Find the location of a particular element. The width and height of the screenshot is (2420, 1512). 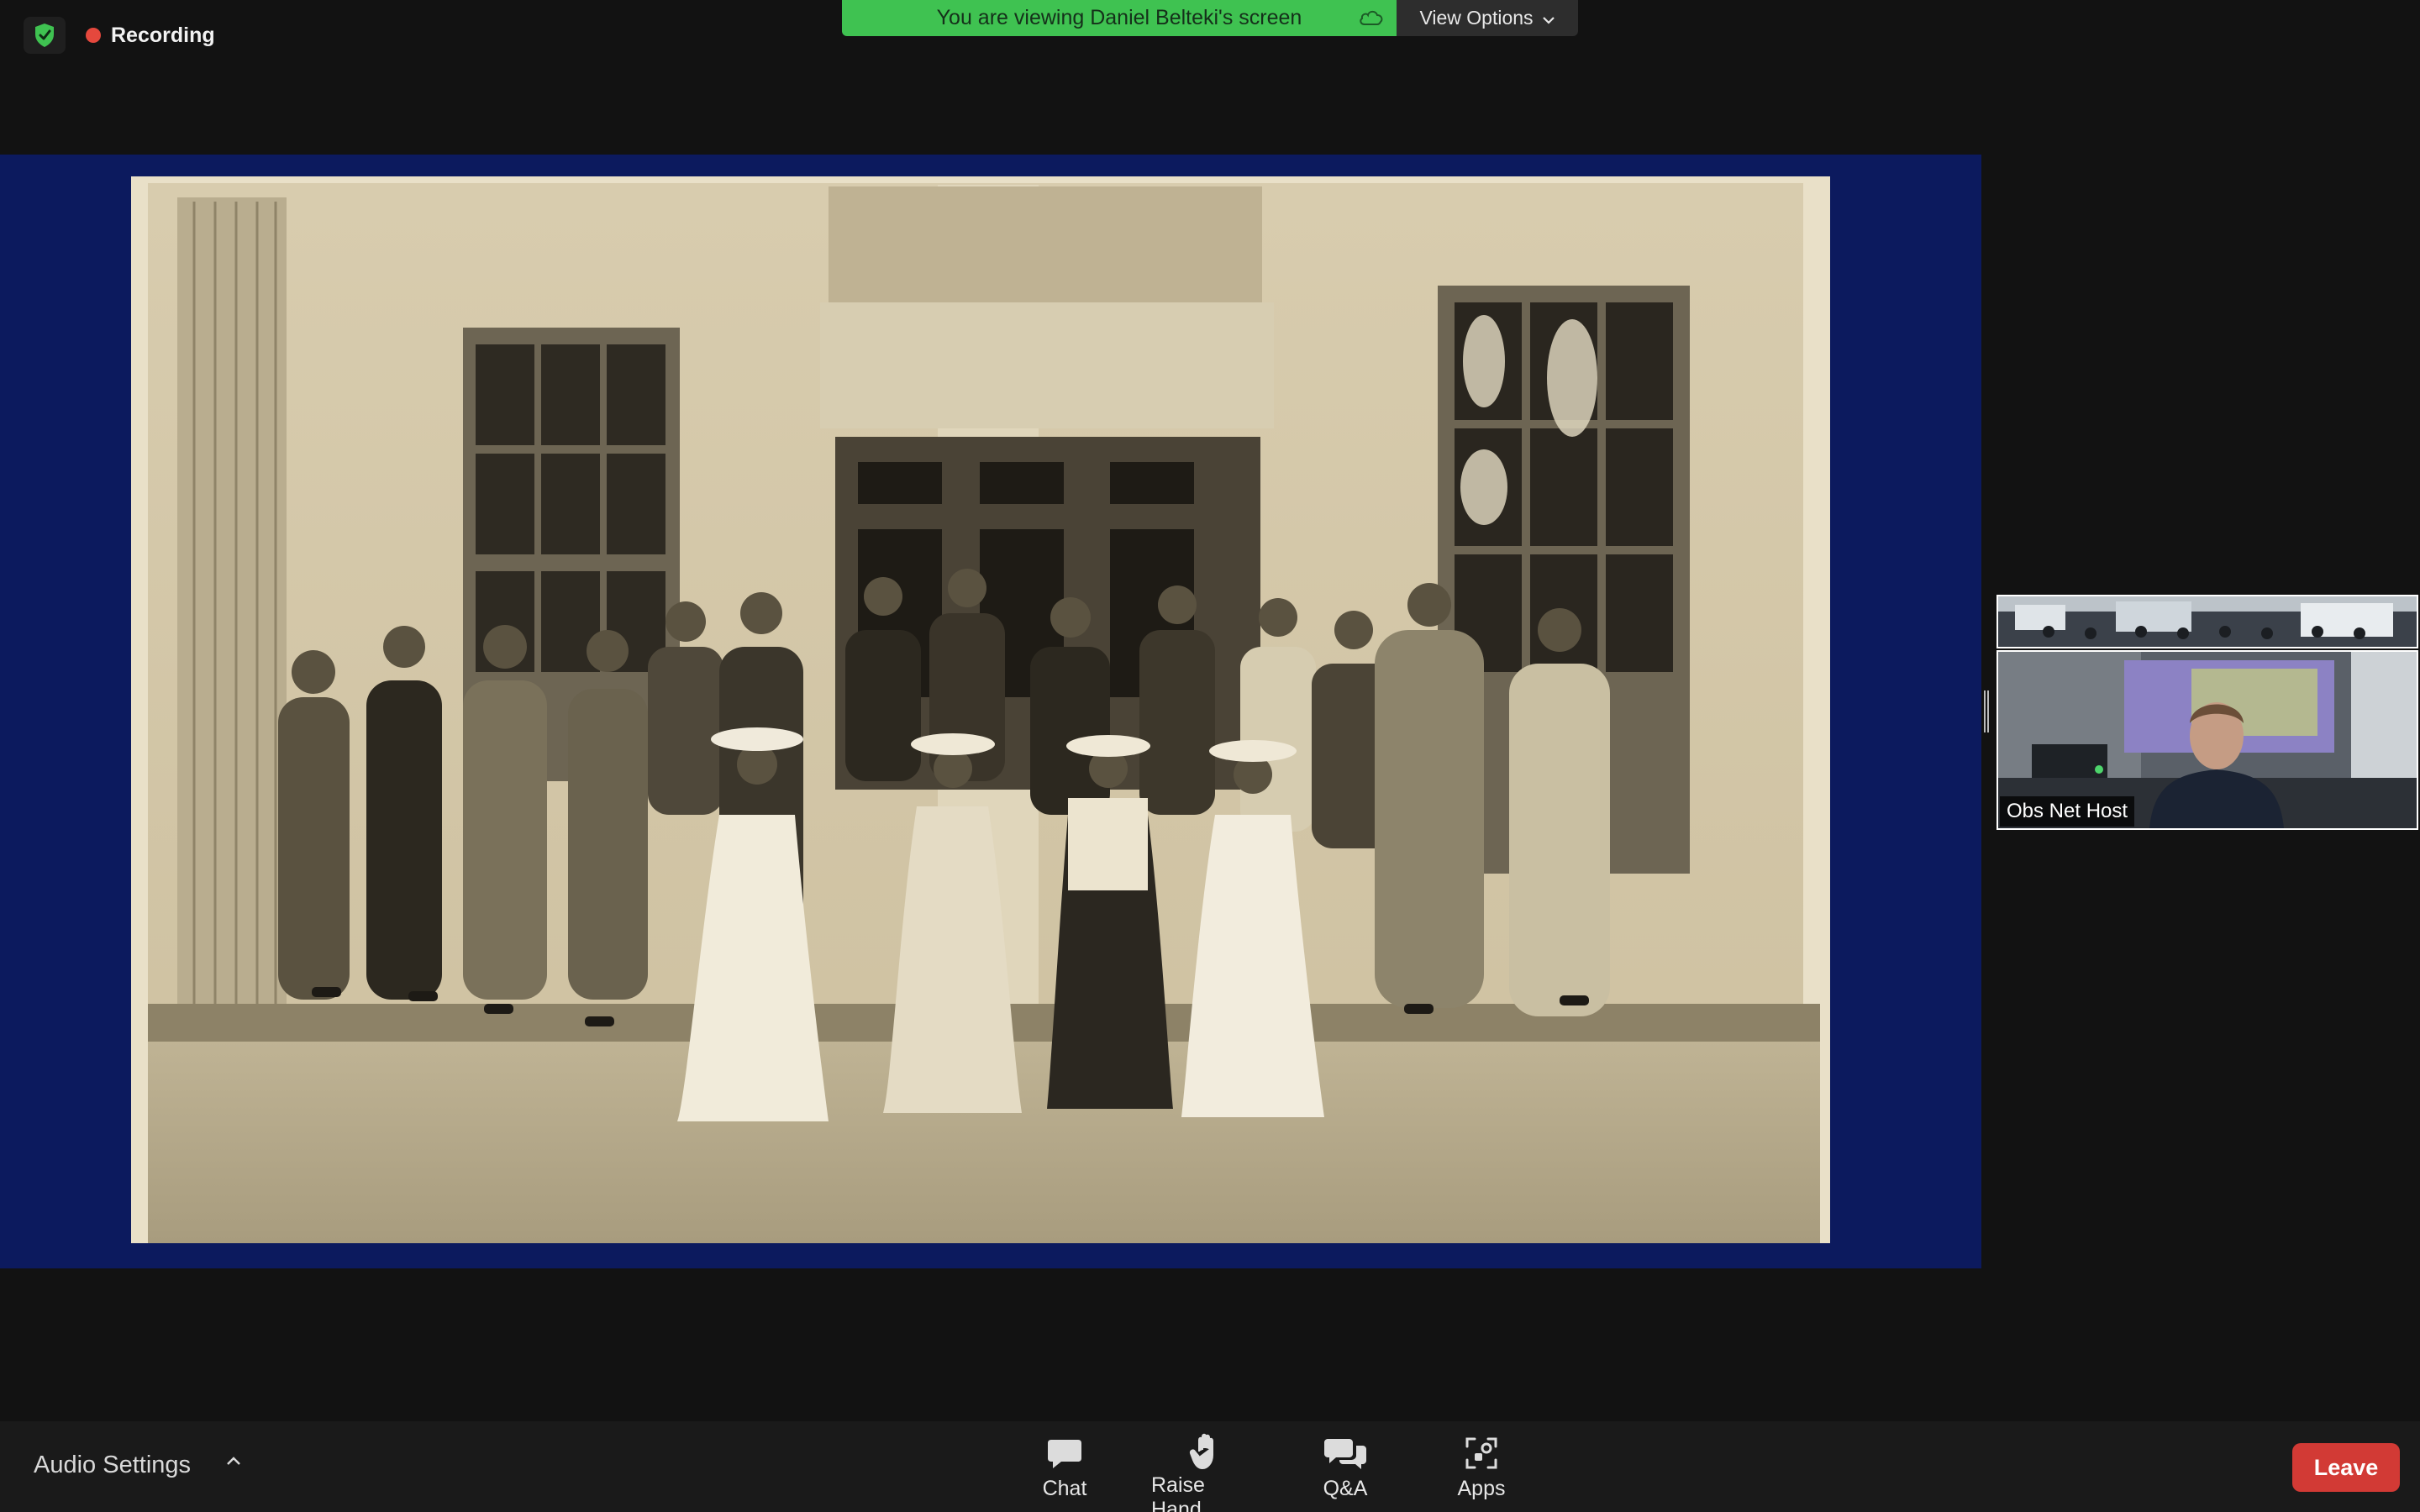

chevron-up-icon is located at coordinates (233, 1463).